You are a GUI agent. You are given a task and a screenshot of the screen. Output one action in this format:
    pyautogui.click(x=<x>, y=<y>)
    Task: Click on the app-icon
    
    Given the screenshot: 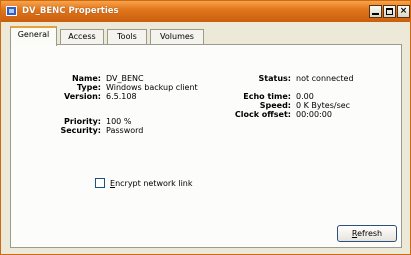 What is the action you would take?
    pyautogui.click(x=11, y=11)
    